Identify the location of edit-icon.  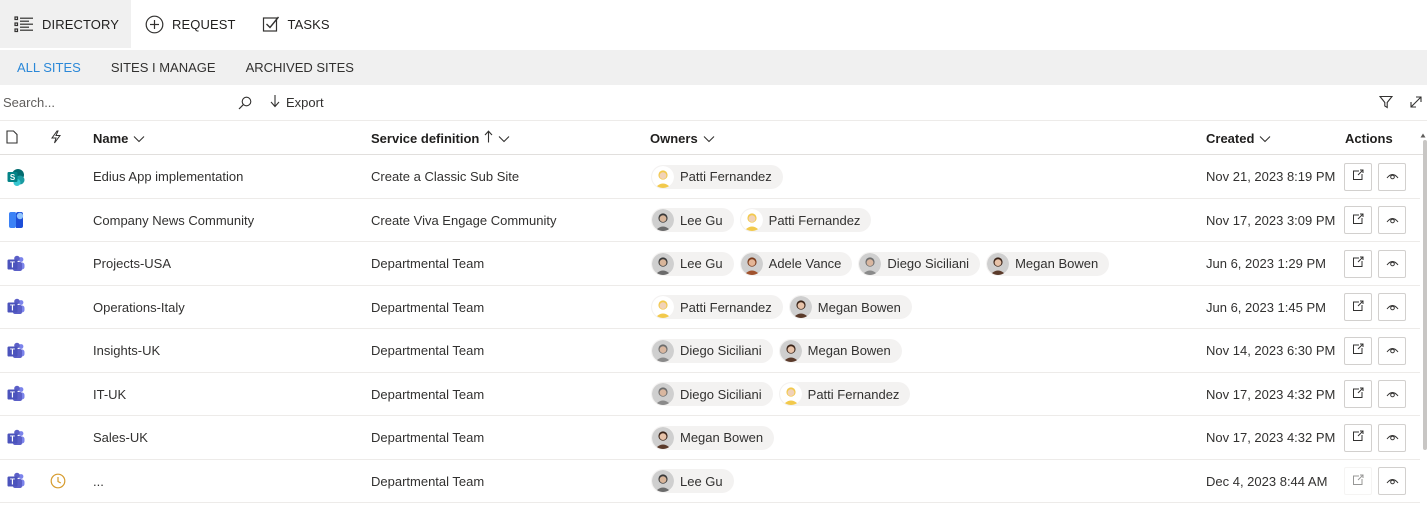
(1358, 394).